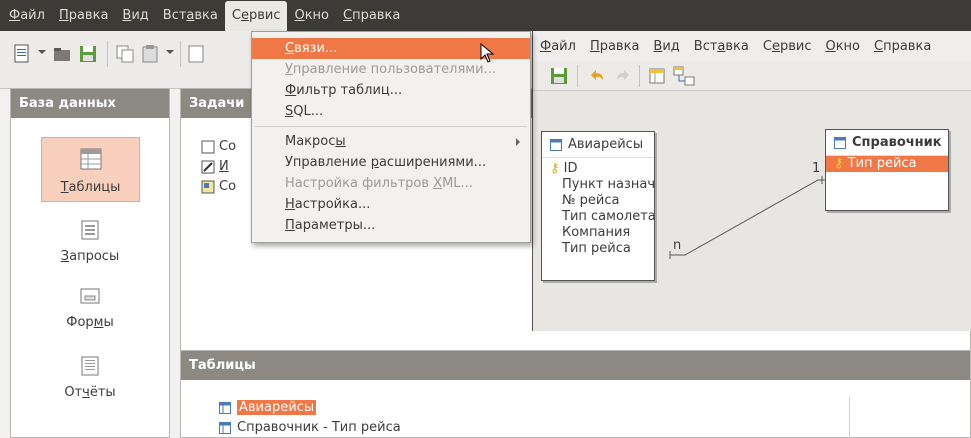 The height and width of the screenshot is (438, 971). I want to click on table-list-item: Справочник - Тип рейса, so click(310, 427).